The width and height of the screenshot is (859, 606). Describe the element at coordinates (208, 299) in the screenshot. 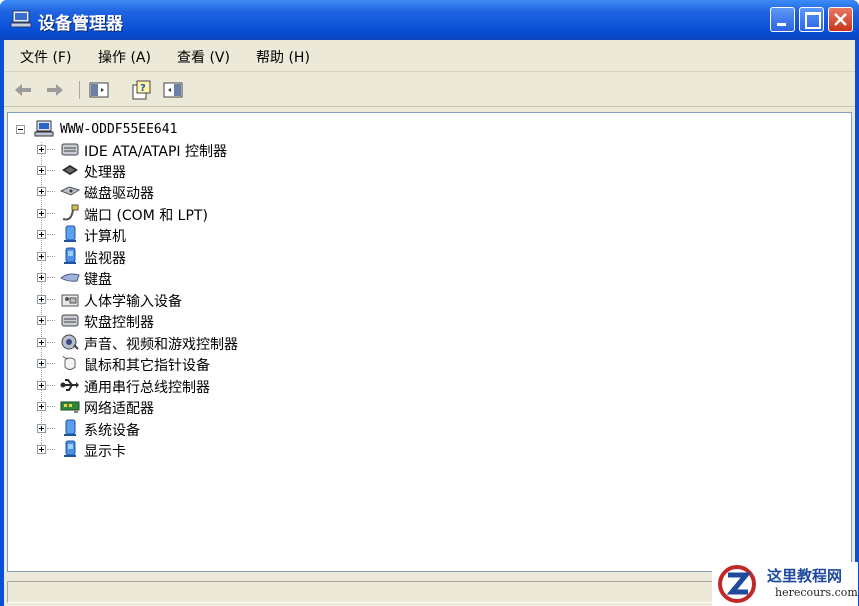

I see `tree-item: 人体学输入设备` at that location.